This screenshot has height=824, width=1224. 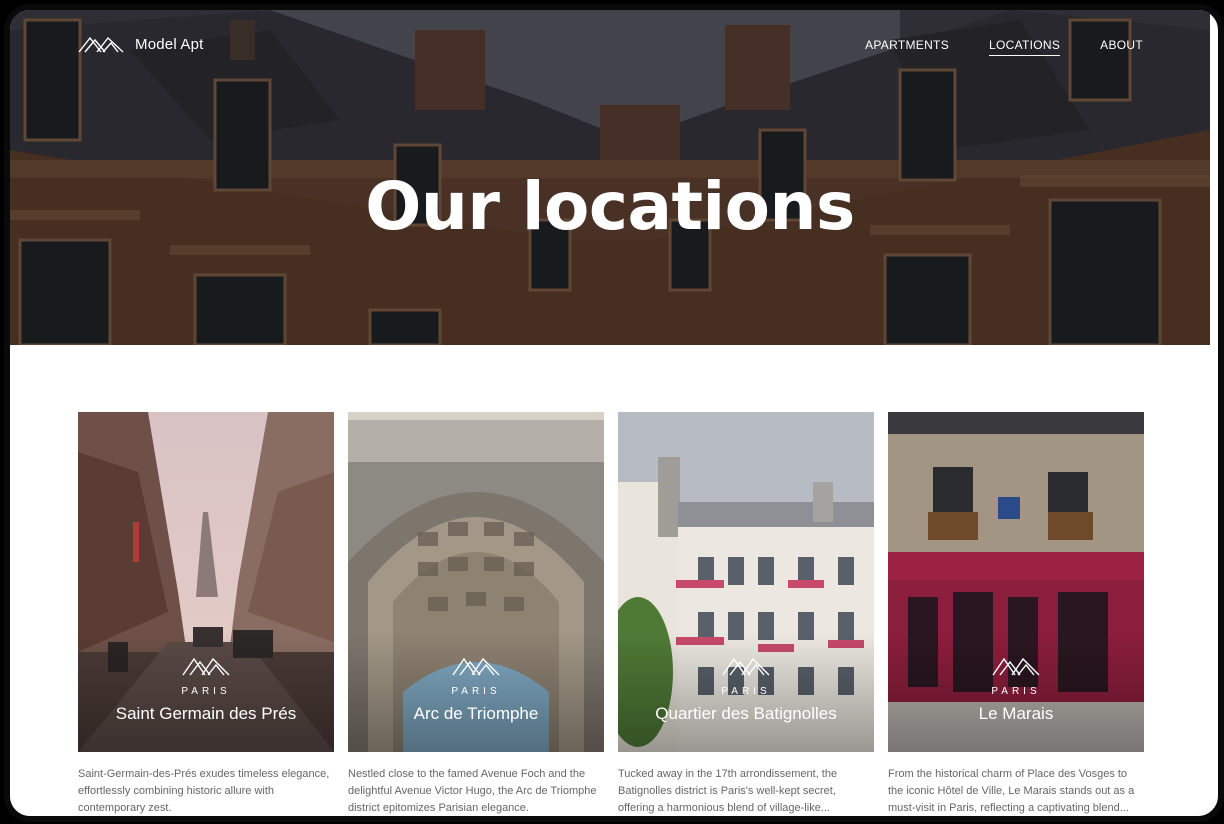 I want to click on location-name: Quartier des Batignolles, so click(x=746, y=714).